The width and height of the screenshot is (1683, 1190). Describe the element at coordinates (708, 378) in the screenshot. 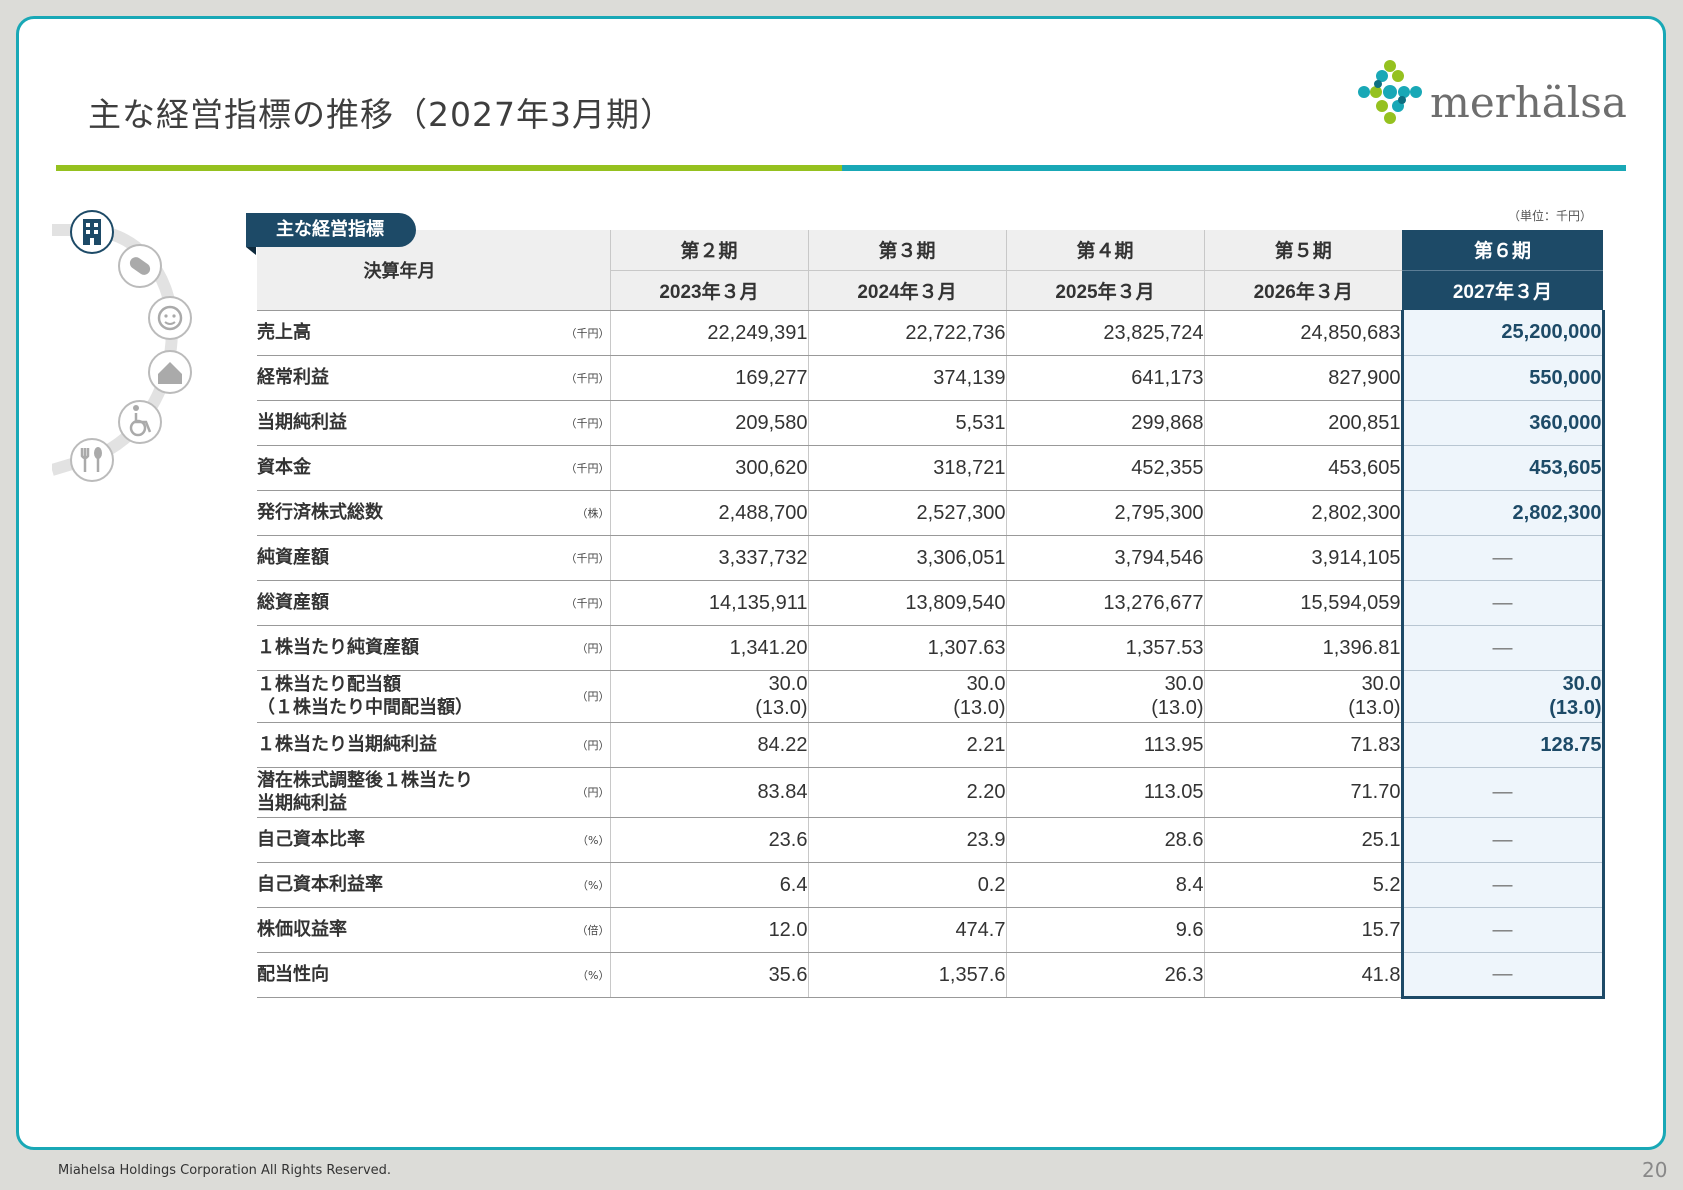

I see `value-cell: 169,277` at that location.